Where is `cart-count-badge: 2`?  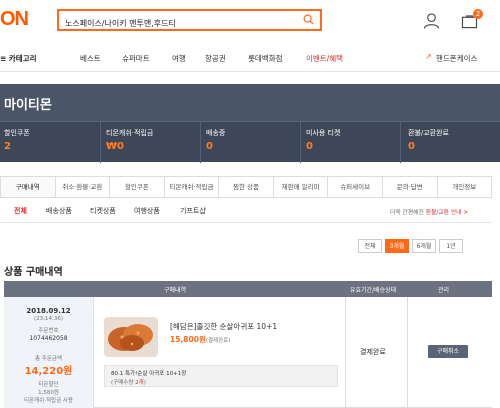
cart-count-badge: 2 is located at coordinates (478, 14).